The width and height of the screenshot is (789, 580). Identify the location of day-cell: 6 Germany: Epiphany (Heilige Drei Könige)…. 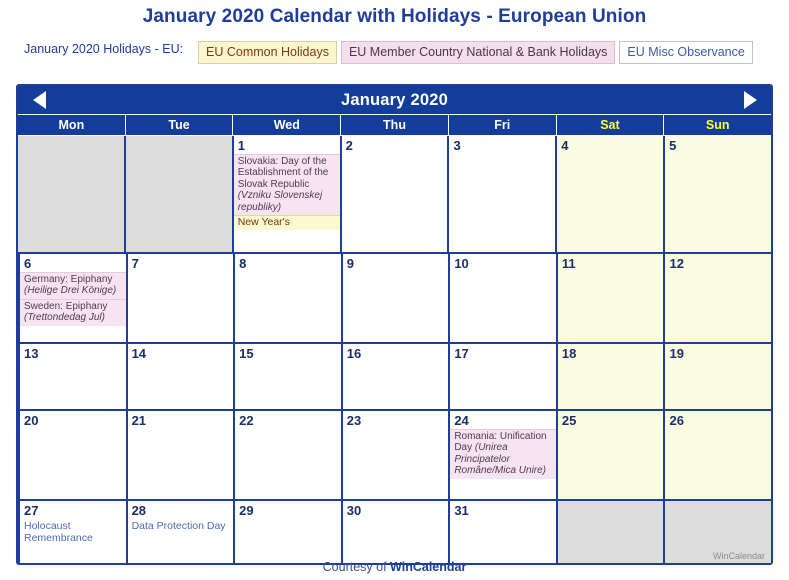
(72, 298).